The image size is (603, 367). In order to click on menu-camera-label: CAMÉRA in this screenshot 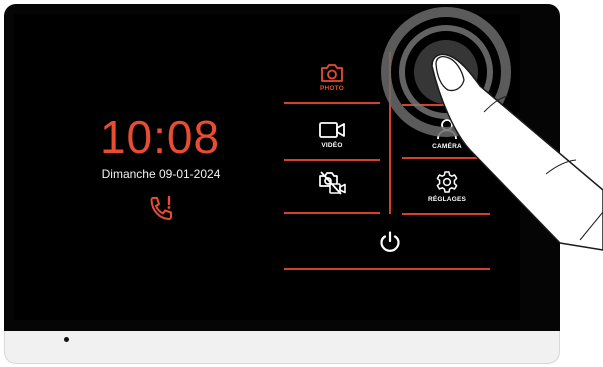, I will do `click(447, 146)`.